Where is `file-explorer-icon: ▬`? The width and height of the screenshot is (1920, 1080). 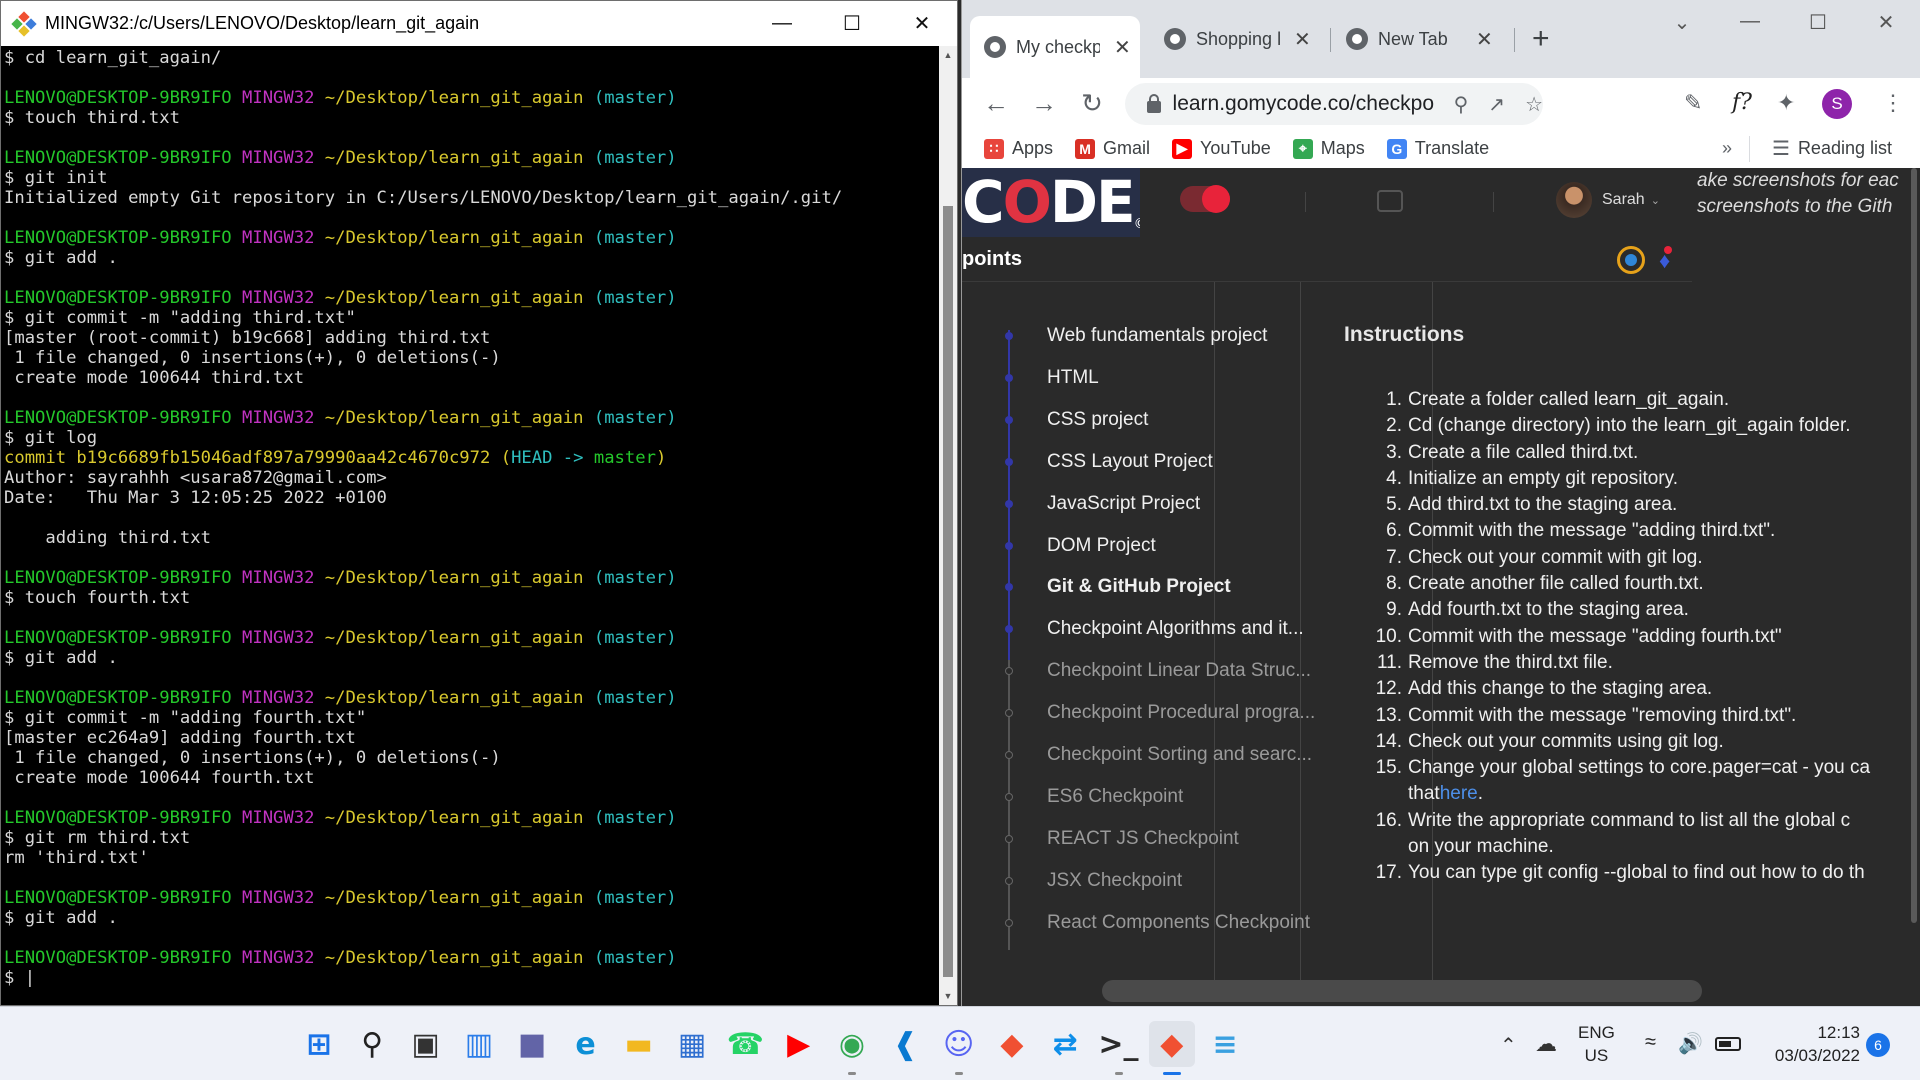 file-explorer-icon: ▬ is located at coordinates (639, 1044).